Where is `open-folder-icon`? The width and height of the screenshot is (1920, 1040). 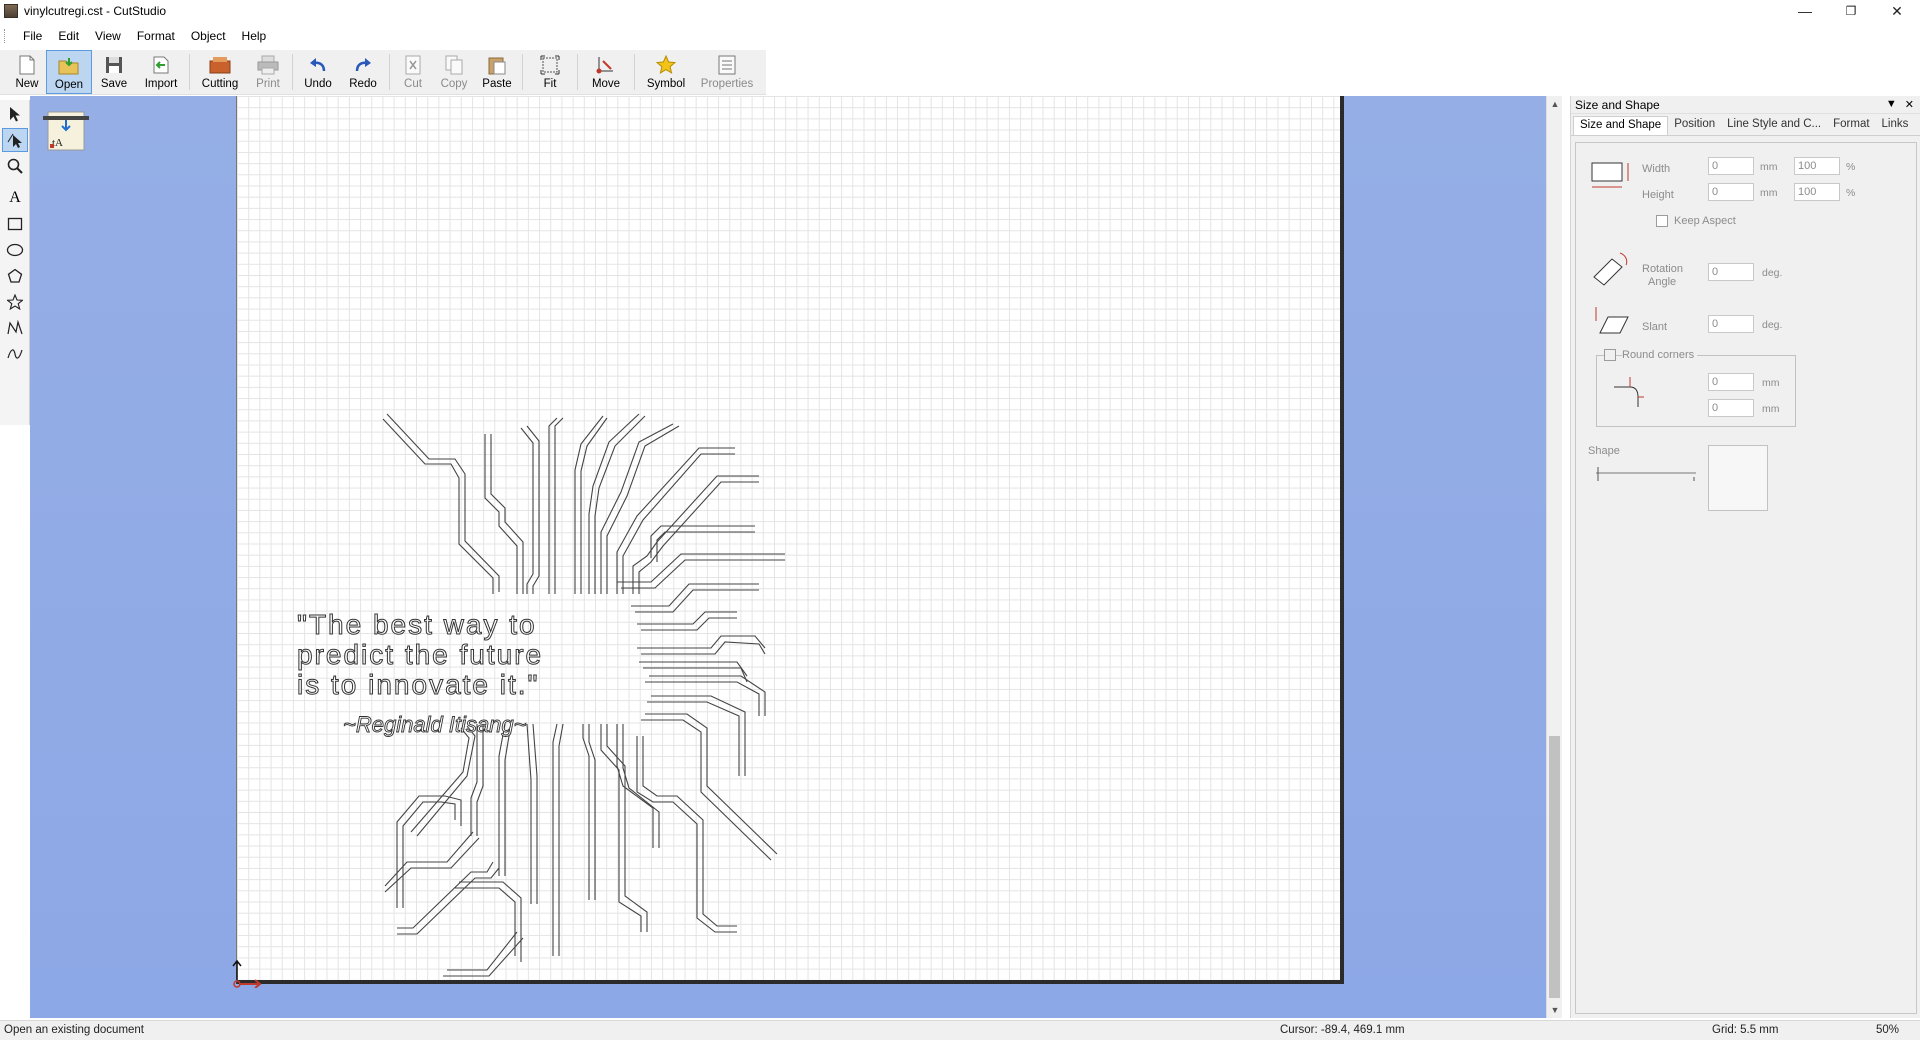
open-folder-icon is located at coordinates (69, 66).